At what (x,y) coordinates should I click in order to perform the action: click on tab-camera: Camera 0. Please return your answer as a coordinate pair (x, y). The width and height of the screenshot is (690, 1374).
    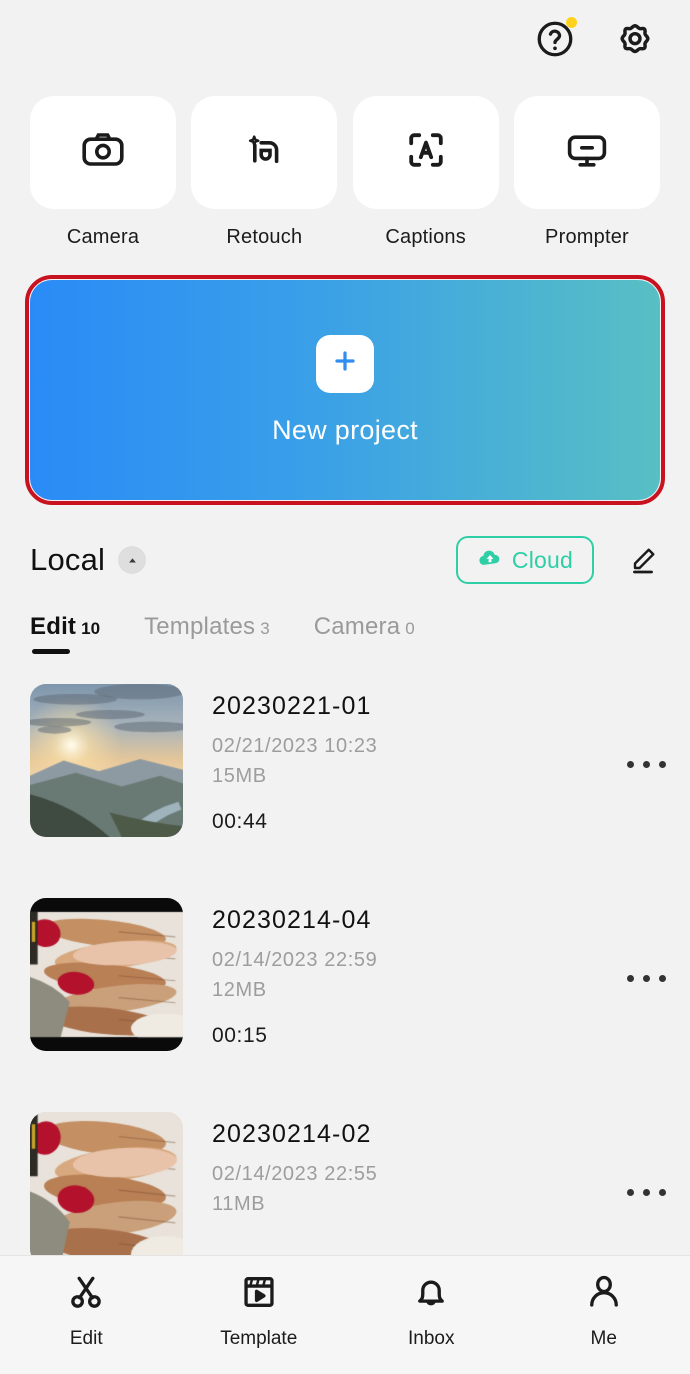
    Looking at the image, I should click on (364, 633).